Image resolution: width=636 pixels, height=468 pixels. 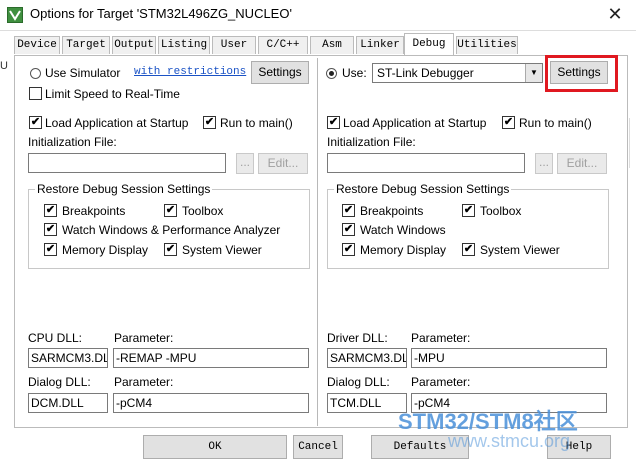 What do you see at coordinates (127, 163) in the screenshot?
I see `left-init-file-input` at bounding box center [127, 163].